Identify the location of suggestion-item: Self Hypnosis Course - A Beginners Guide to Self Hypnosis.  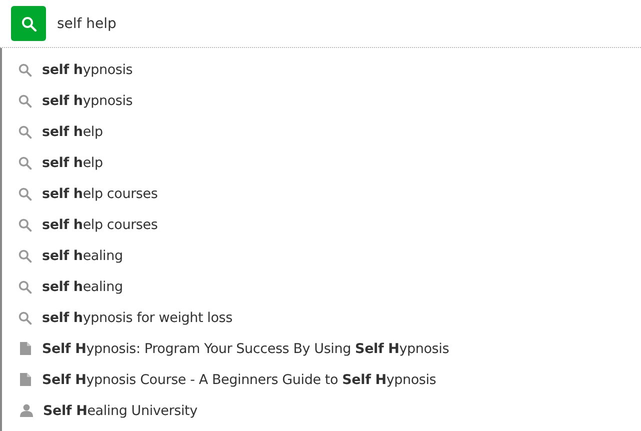
(239, 380).